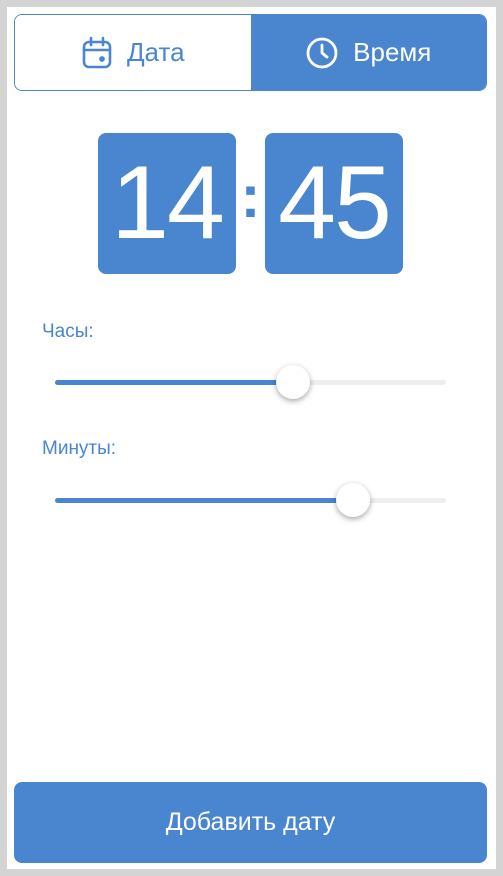  I want to click on tab-time: Время, so click(368, 52).